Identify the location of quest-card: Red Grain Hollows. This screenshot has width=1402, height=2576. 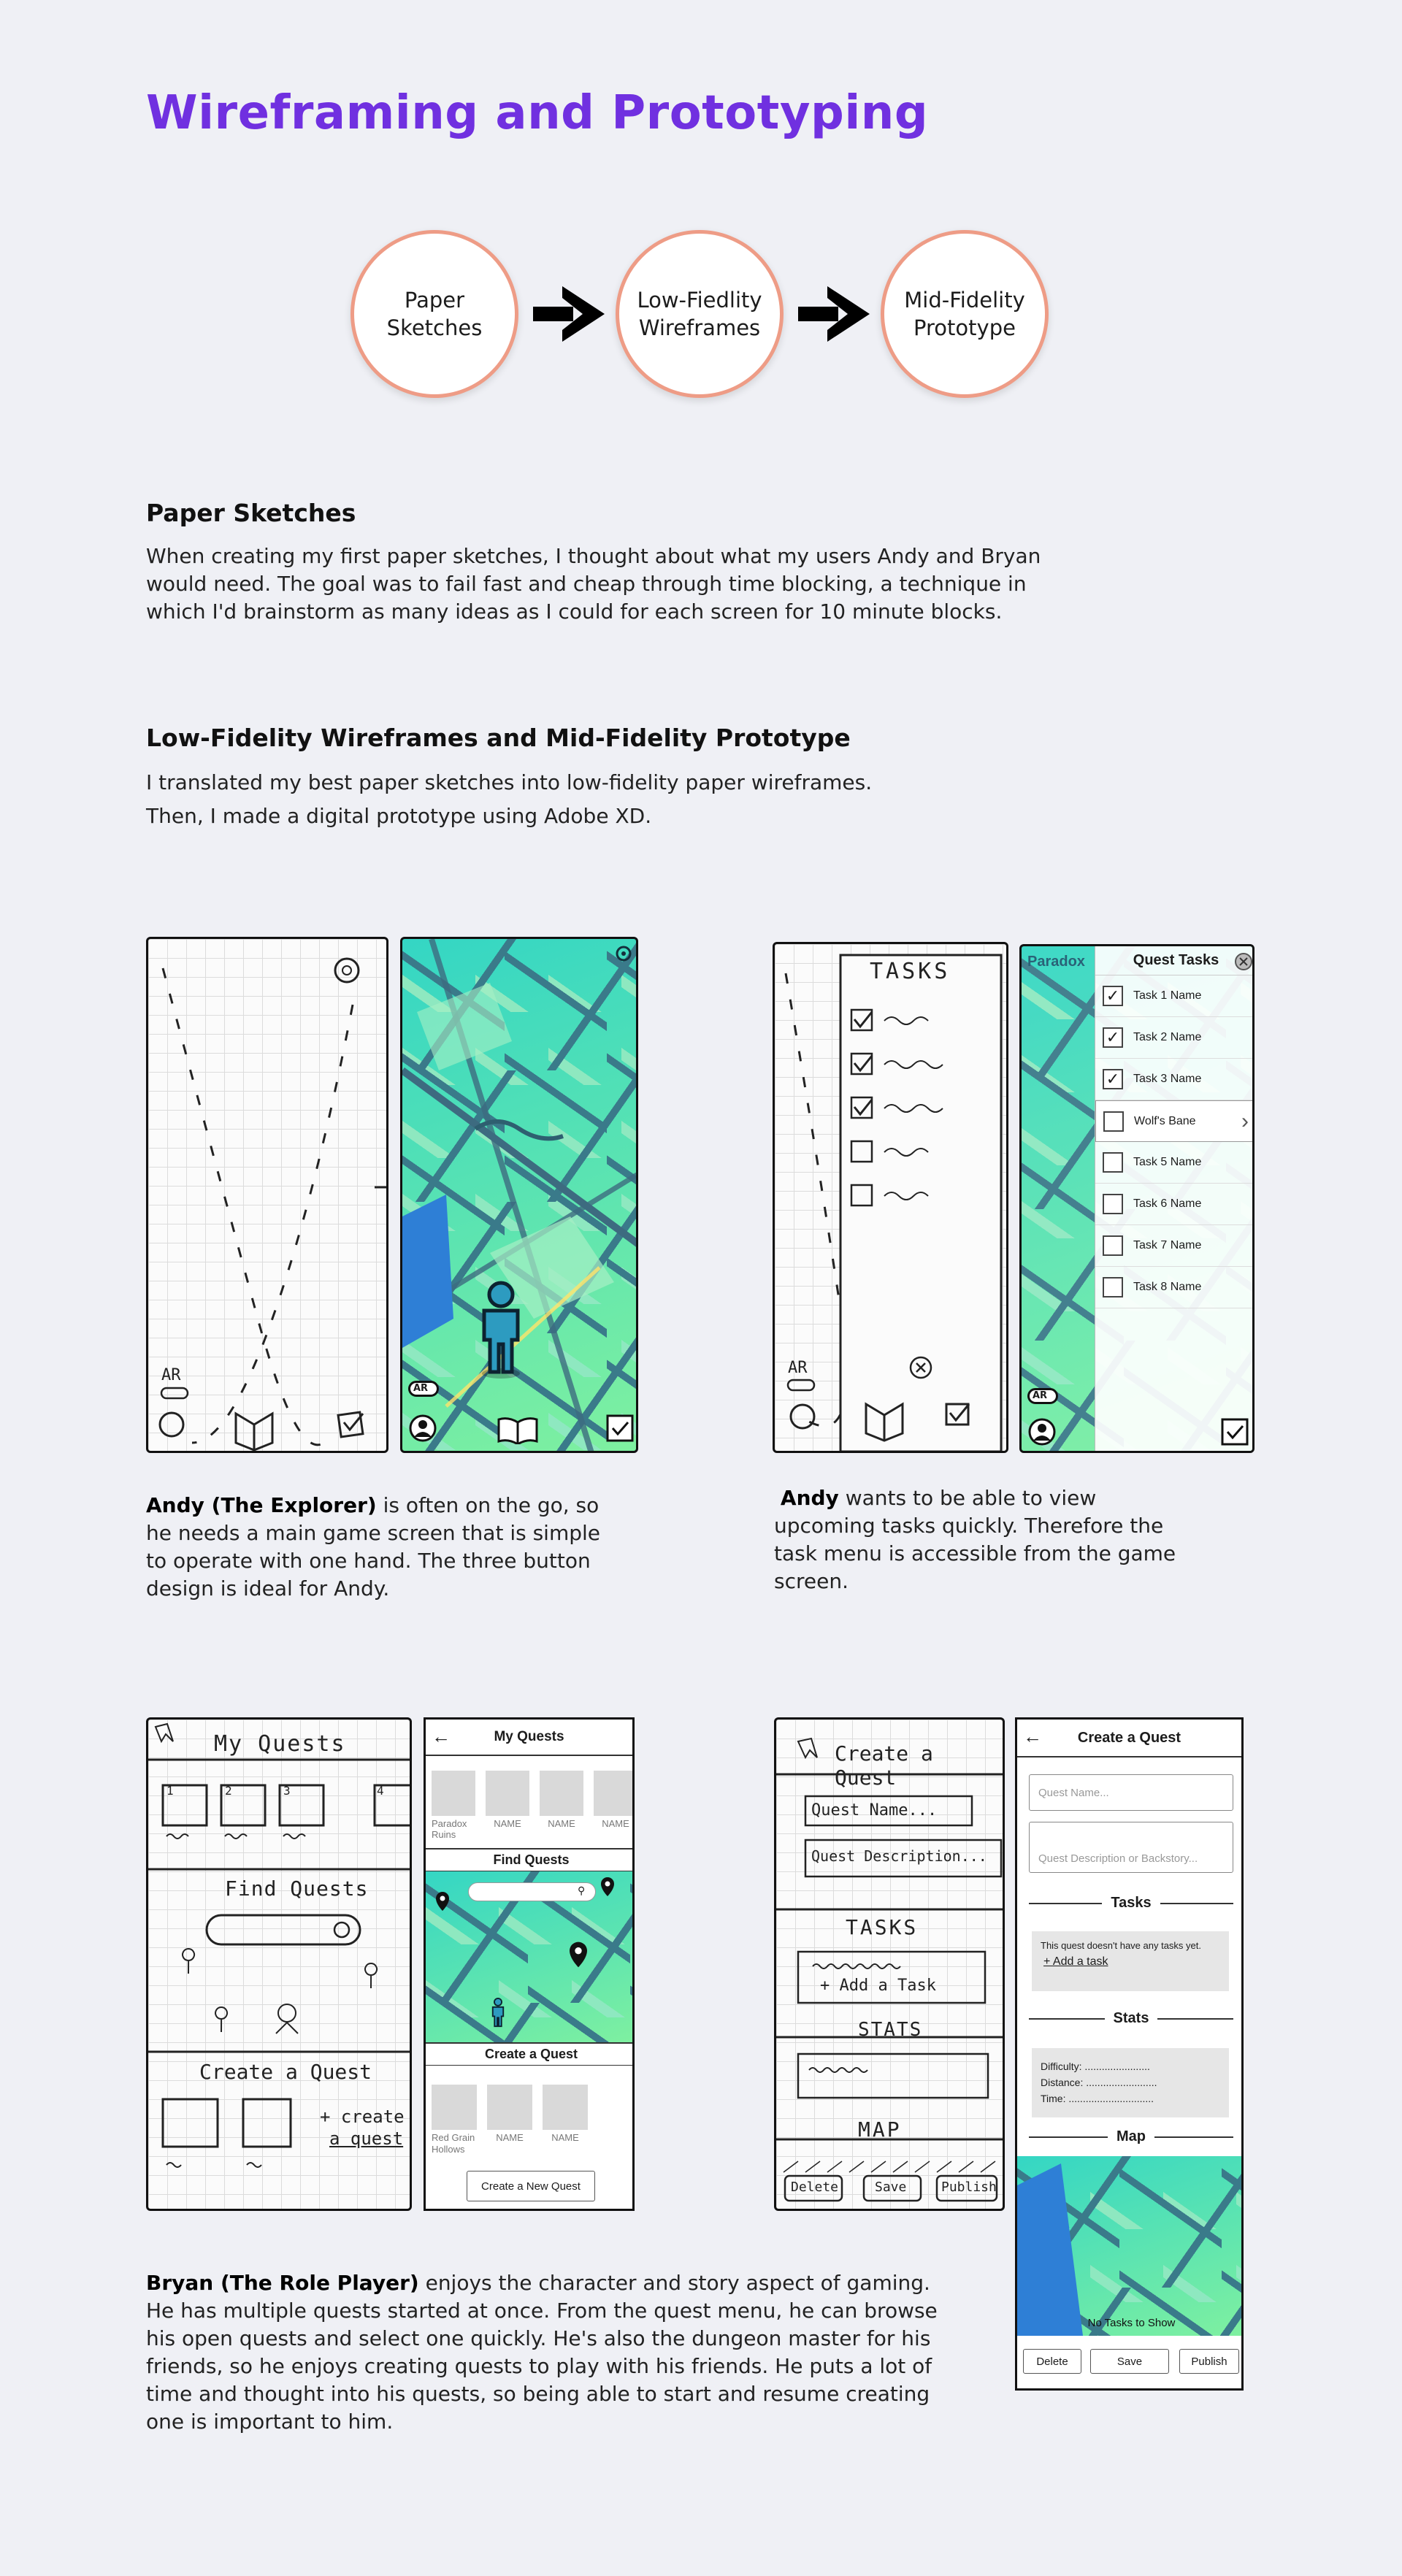
(454, 2120).